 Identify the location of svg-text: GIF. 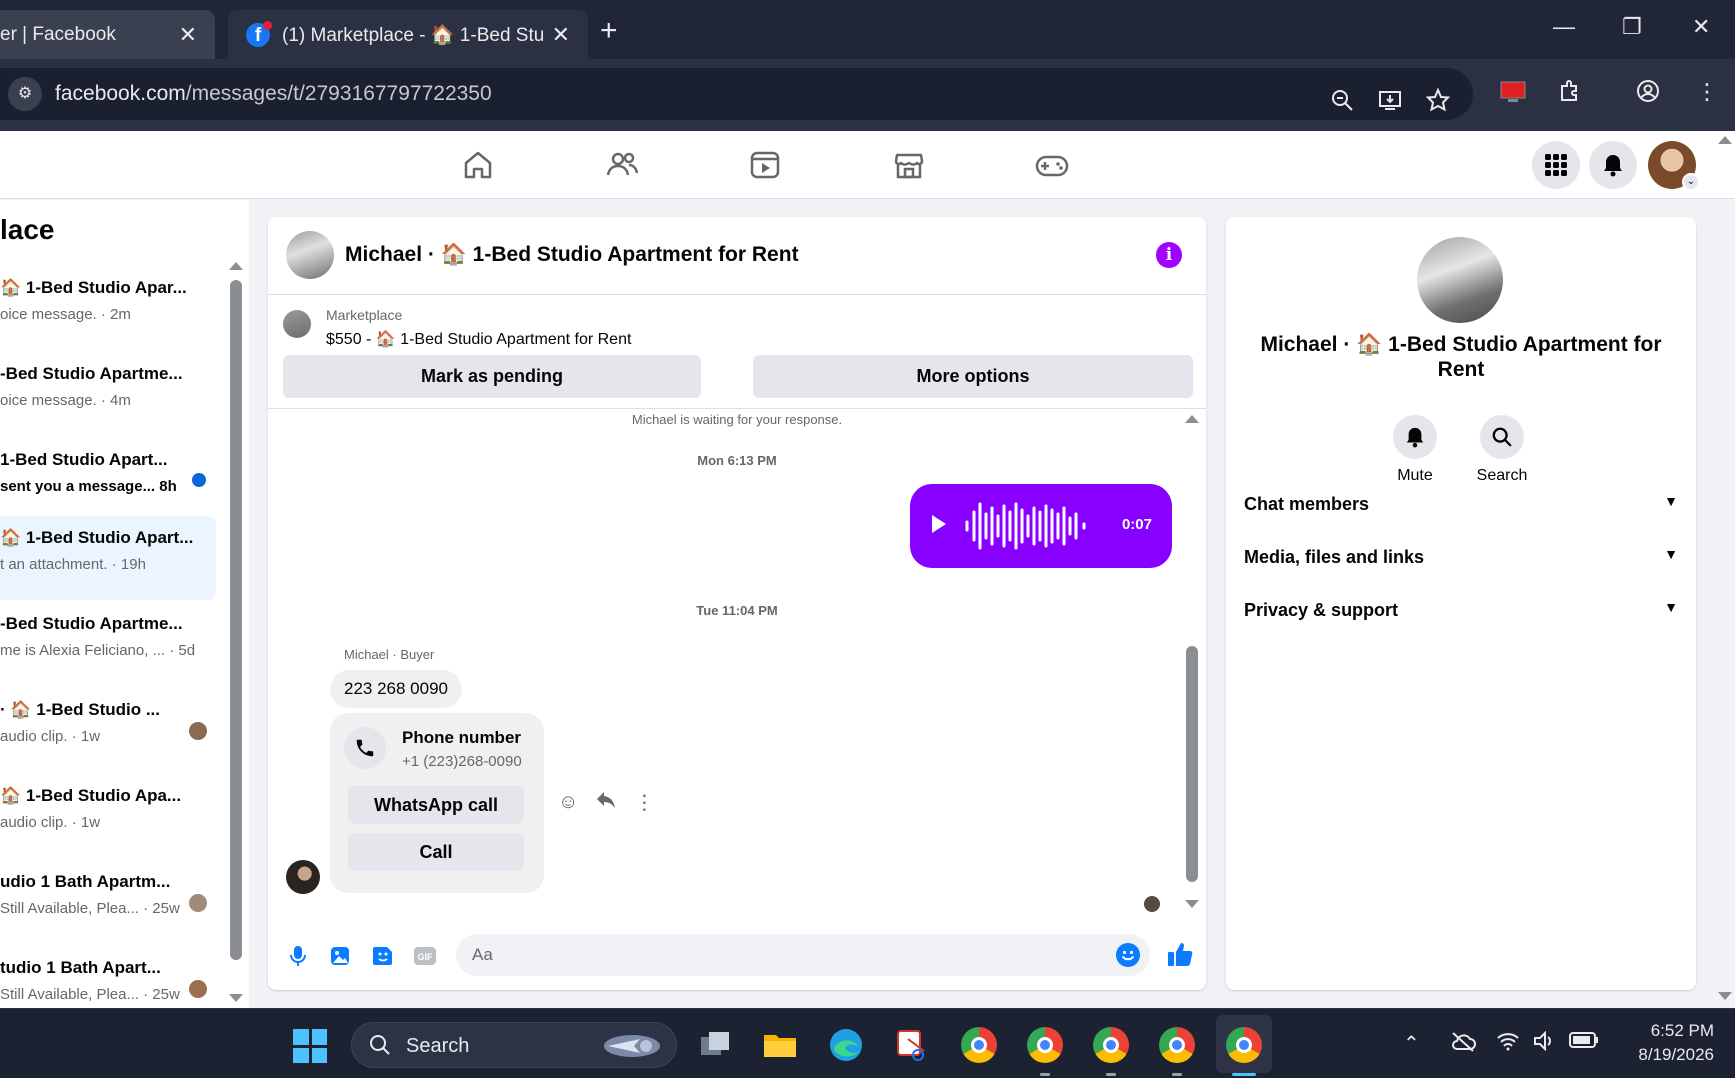
(426, 957).